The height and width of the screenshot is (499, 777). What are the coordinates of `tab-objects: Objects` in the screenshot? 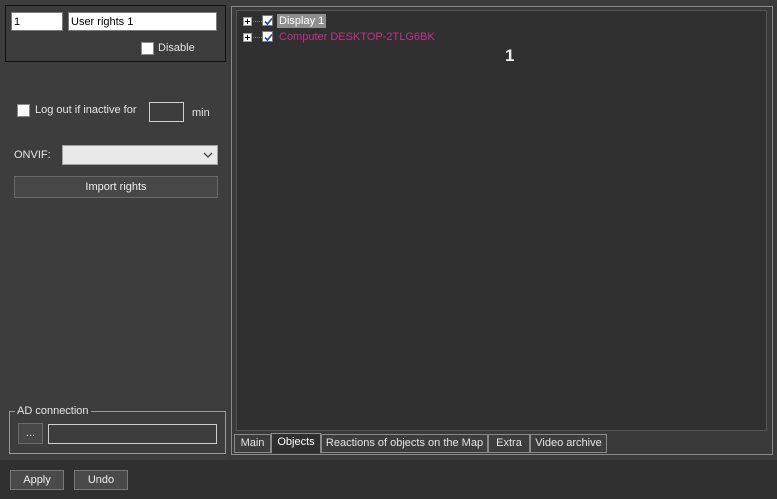 It's located at (296, 443).